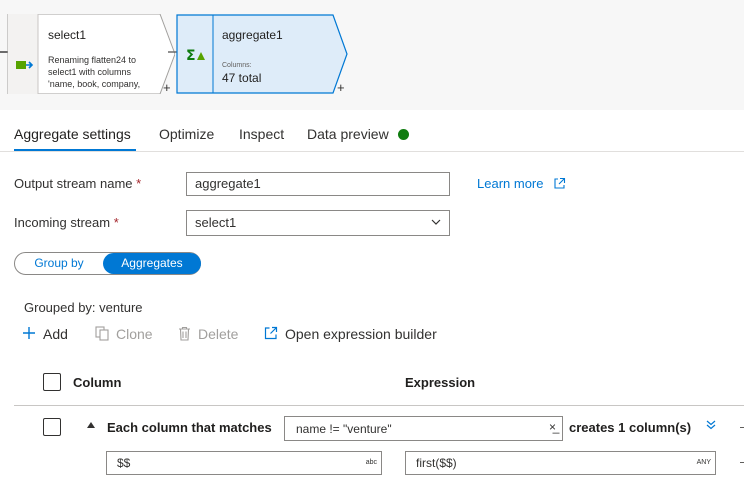  I want to click on expression-header: Expression, so click(440, 382).